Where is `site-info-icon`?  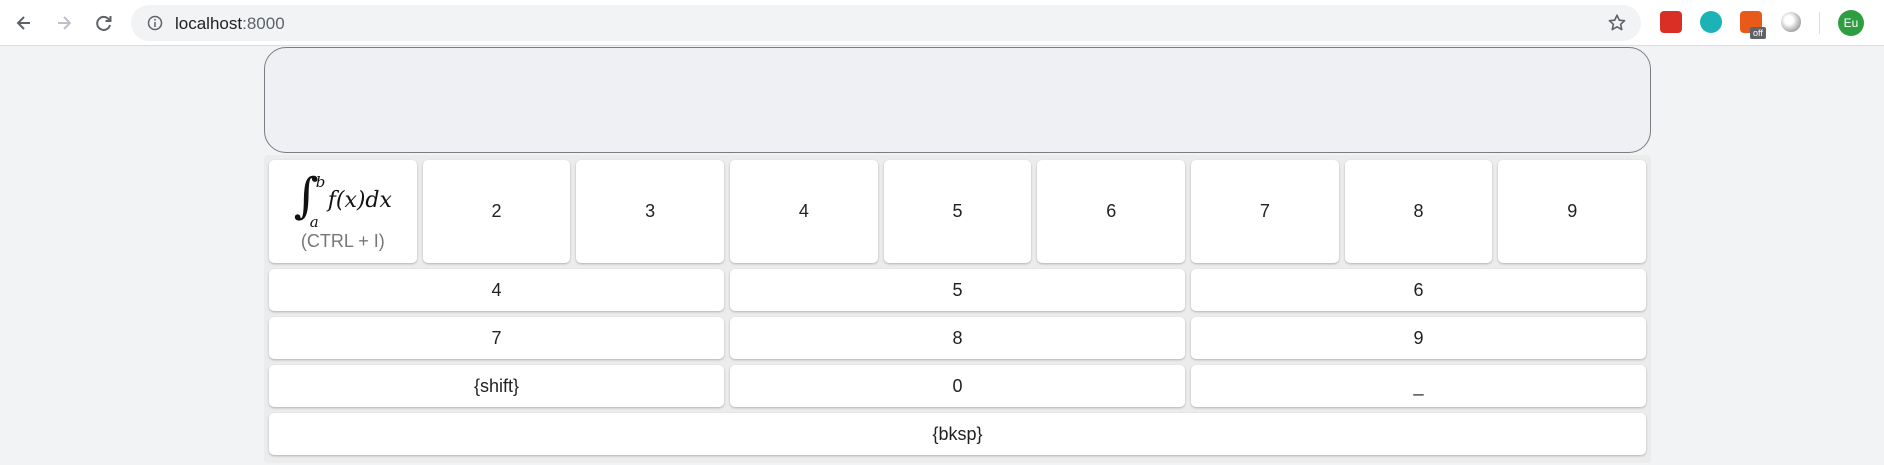 site-info-icon is located at coordinates (155, 23).